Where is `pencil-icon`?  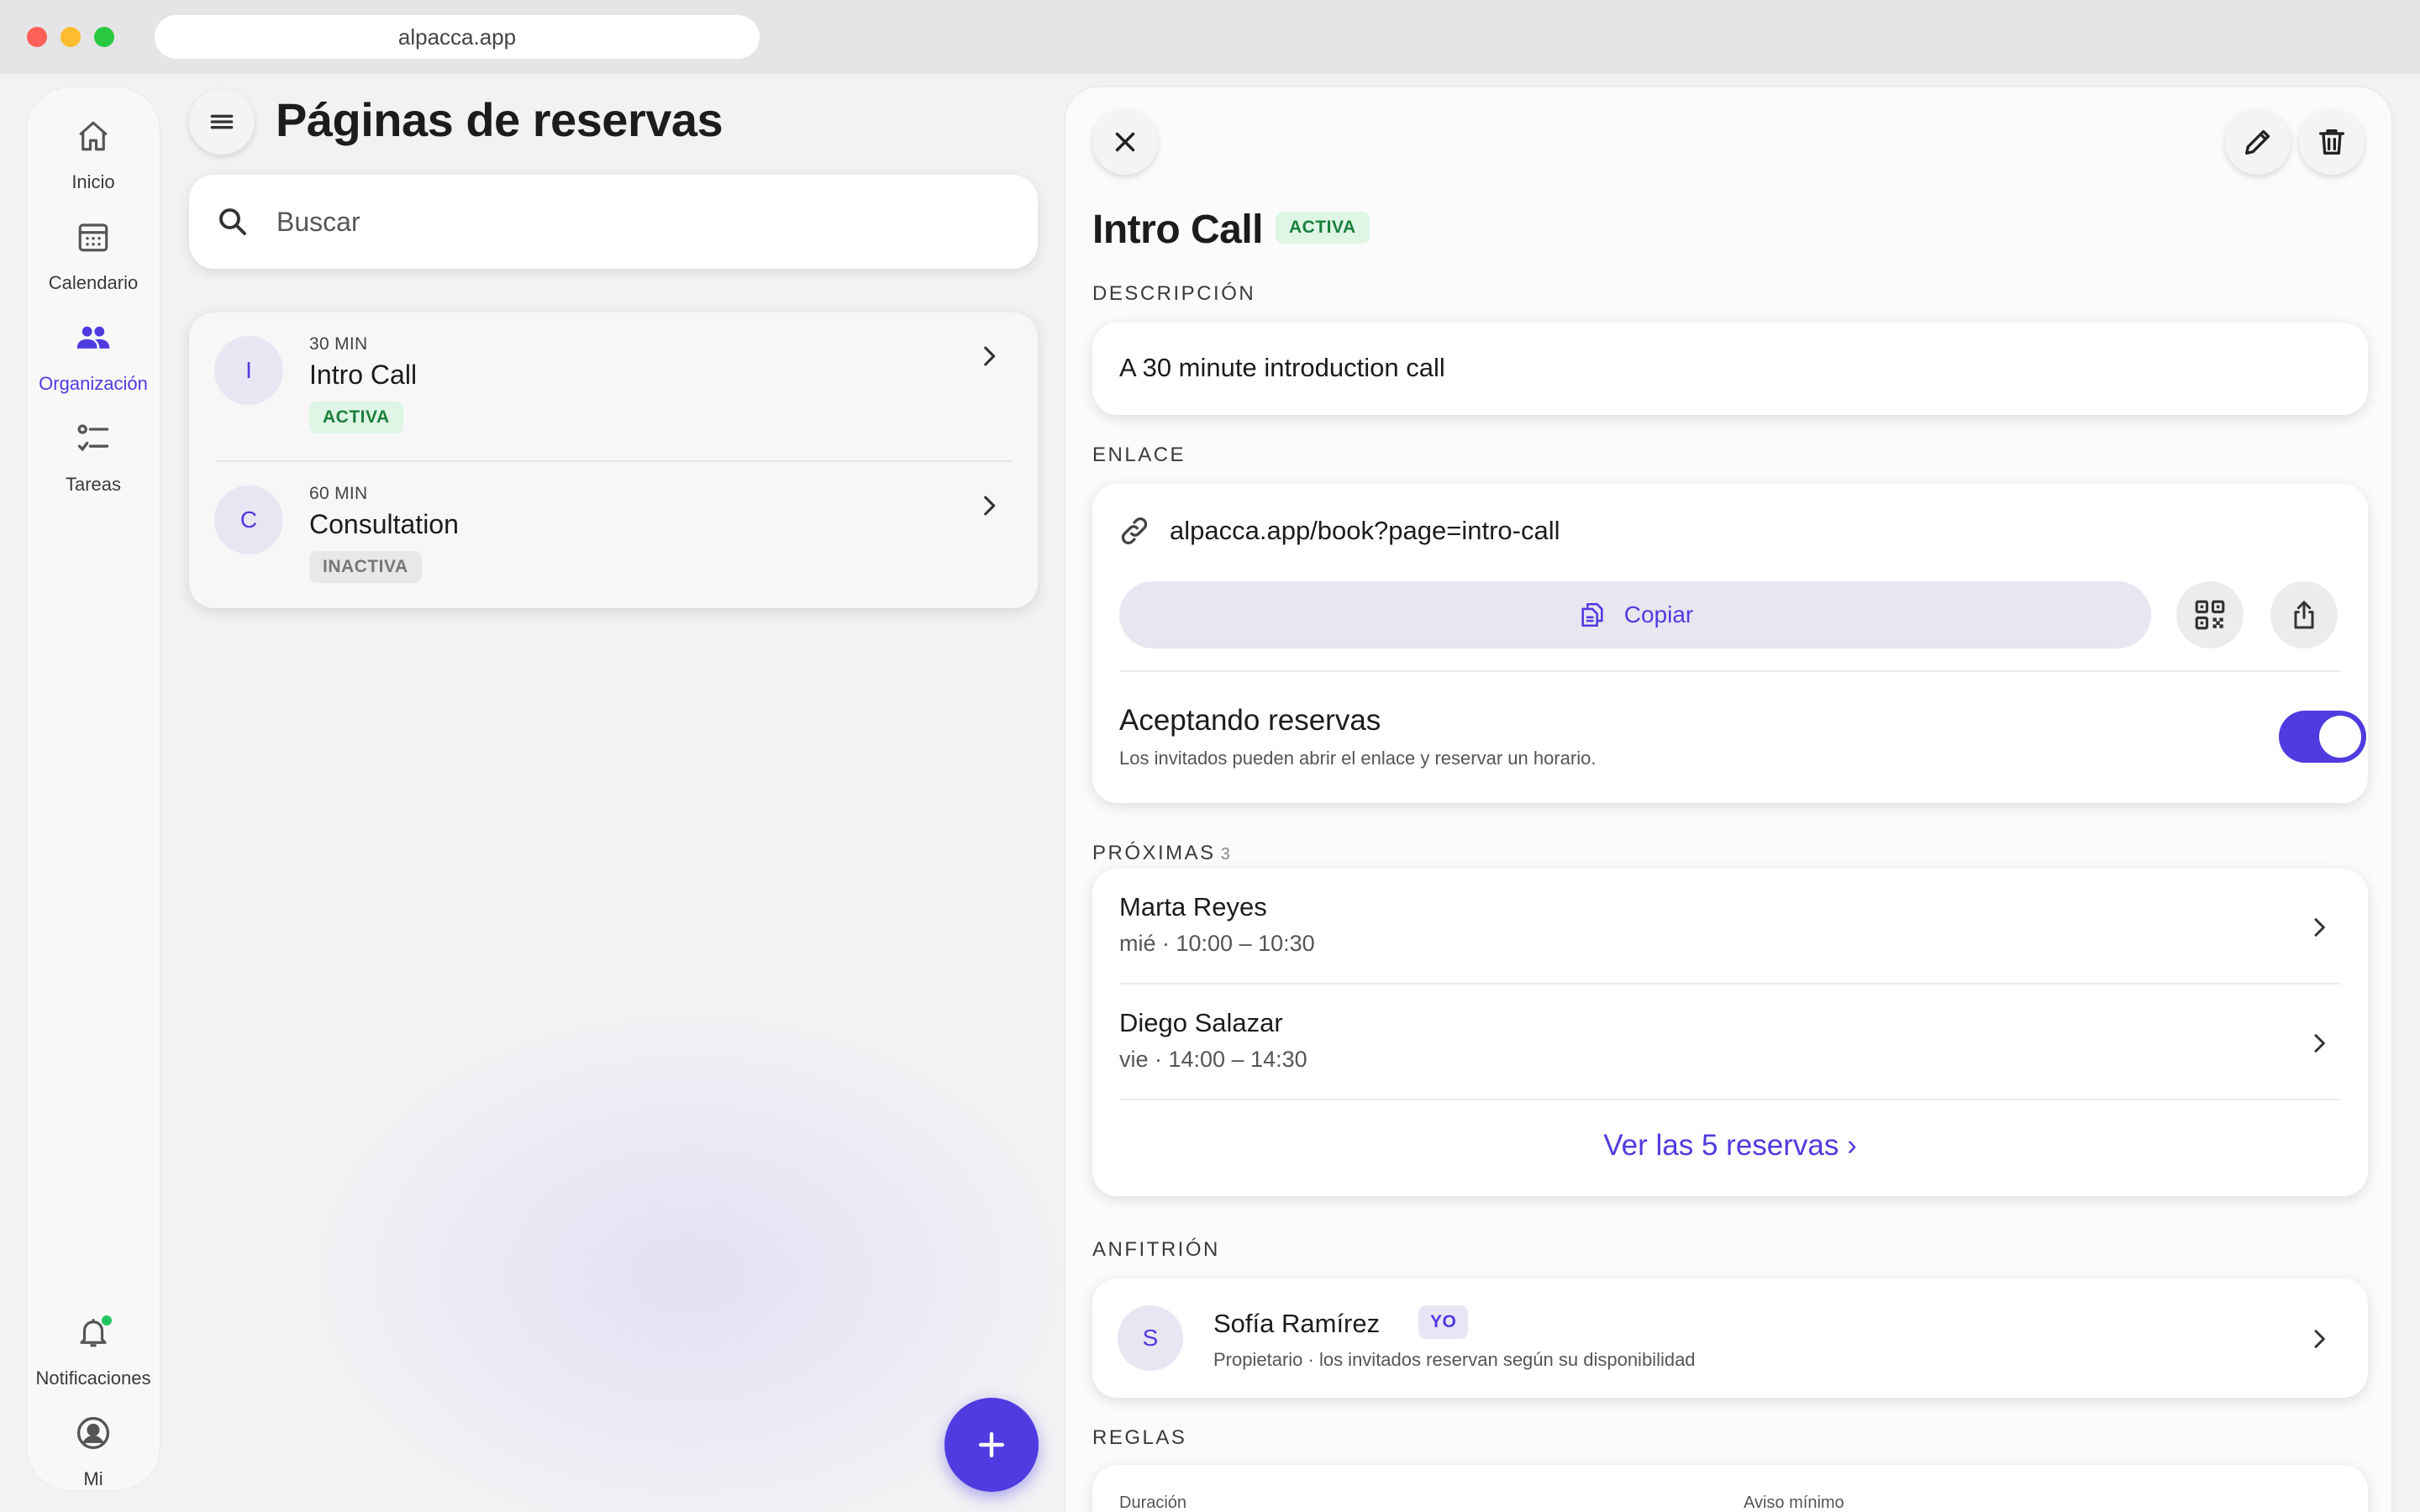 pencil-icon is located at coordinates (2257, 142).